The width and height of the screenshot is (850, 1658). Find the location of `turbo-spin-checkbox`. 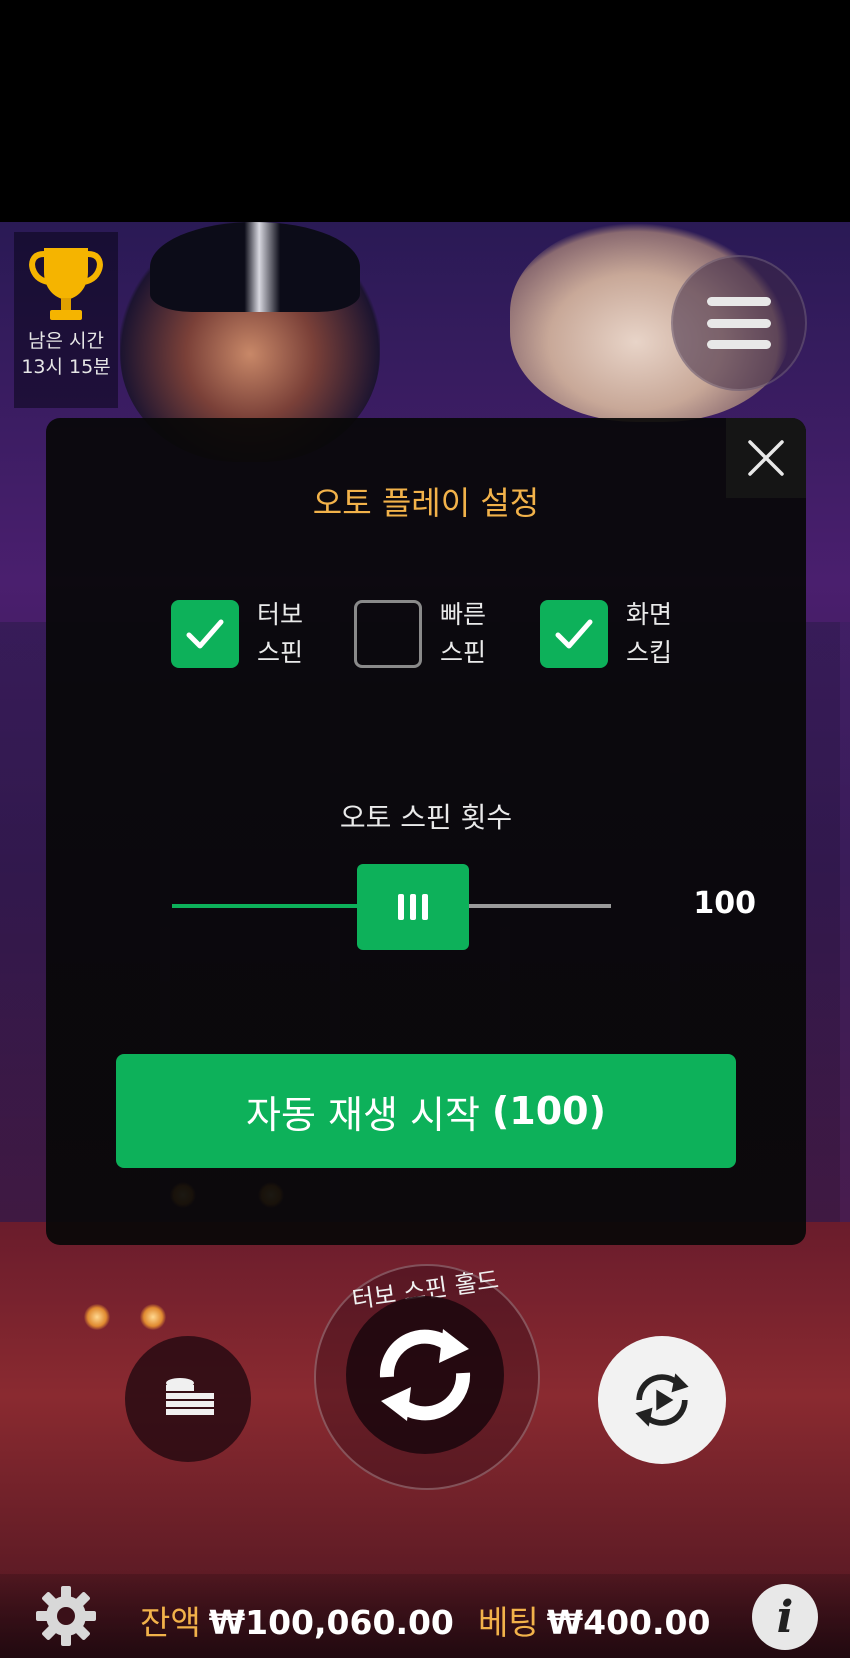

turbo-spin-checkbox is located at coordinates (205, 634).